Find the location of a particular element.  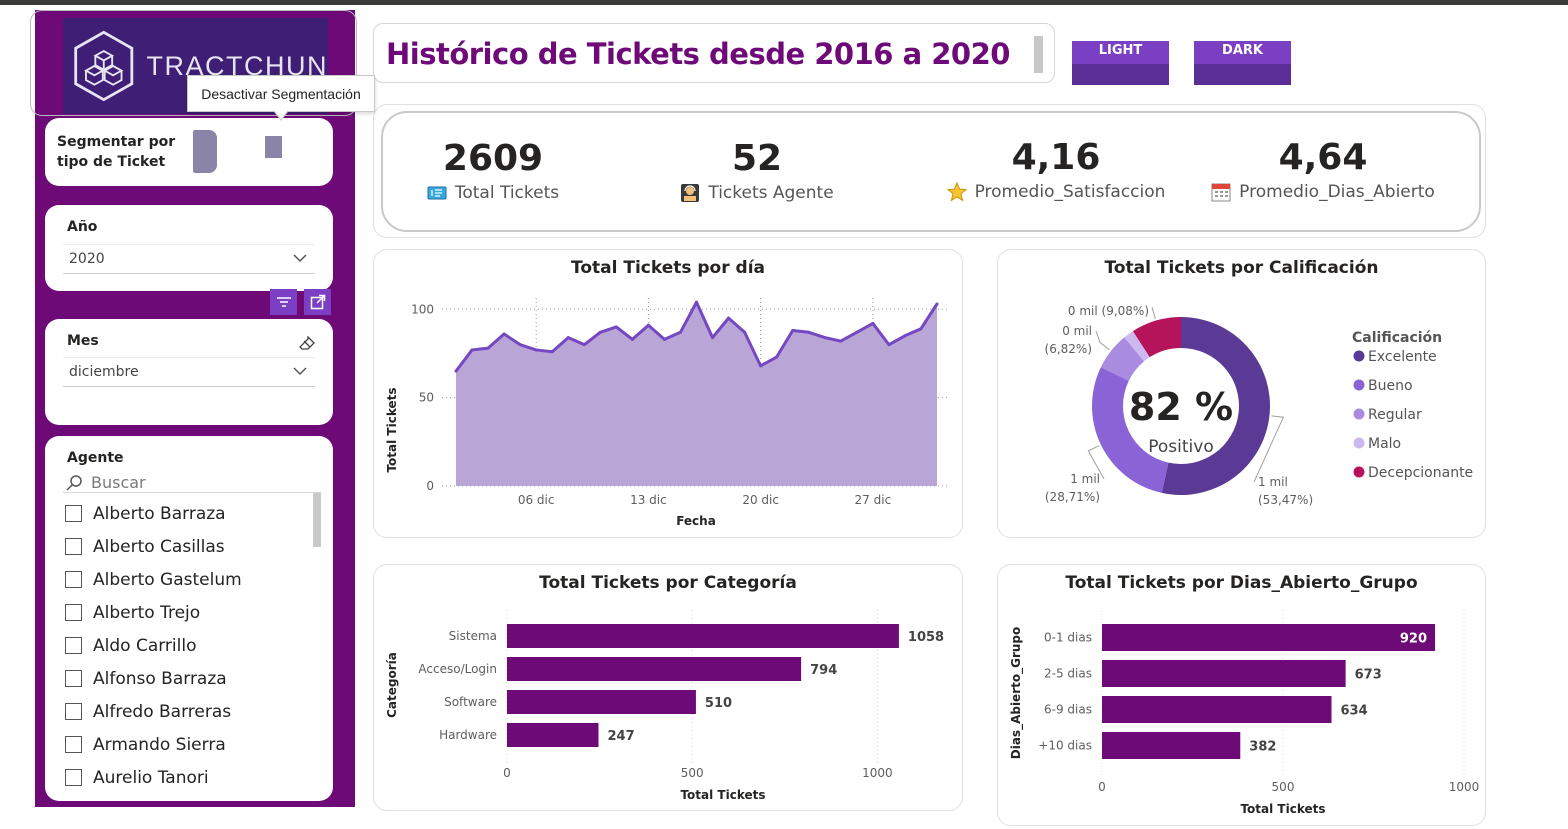

title-scrollbar is located at coordinates (1038, 54).